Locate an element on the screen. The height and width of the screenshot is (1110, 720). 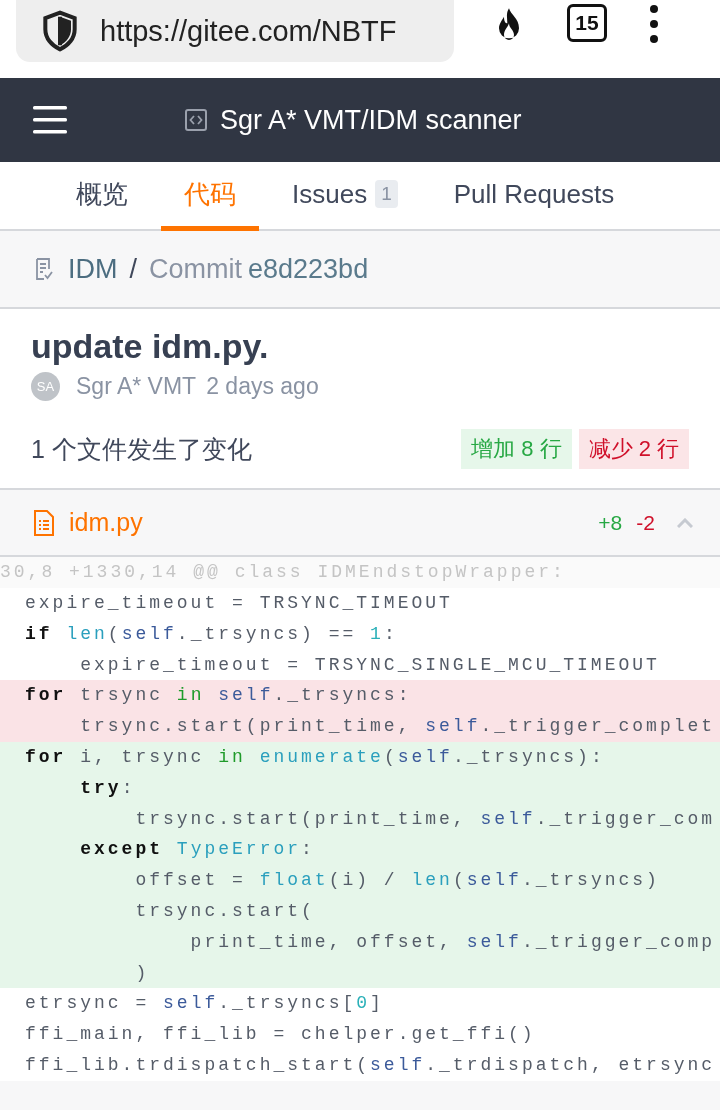
commit-label: Commit is located at coordinates (195, 269).